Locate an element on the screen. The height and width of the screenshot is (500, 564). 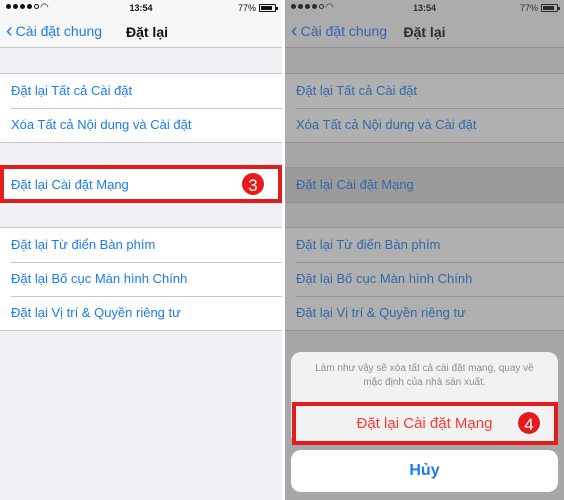
navigation-bar: ‹ Cài đặt chung Đặt lại is located at coordinates (141, 32).